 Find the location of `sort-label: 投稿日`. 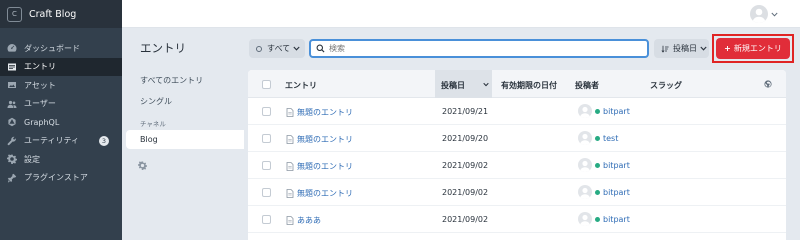

sort-label: 投稿日 is located at coordinates (685, 48).